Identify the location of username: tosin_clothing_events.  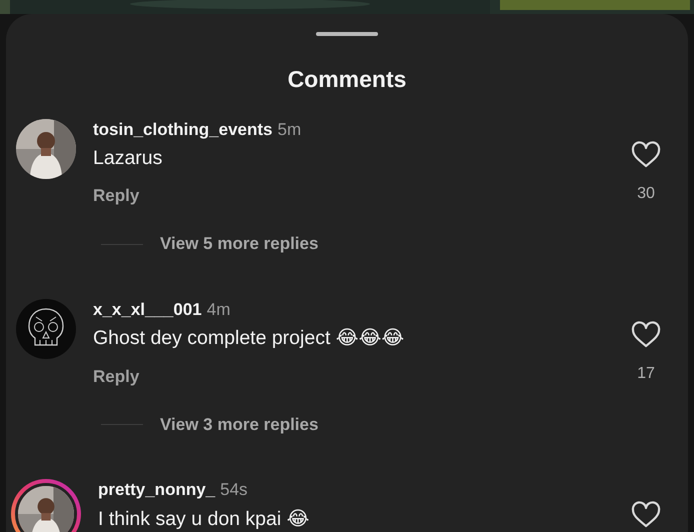
(182, 129).